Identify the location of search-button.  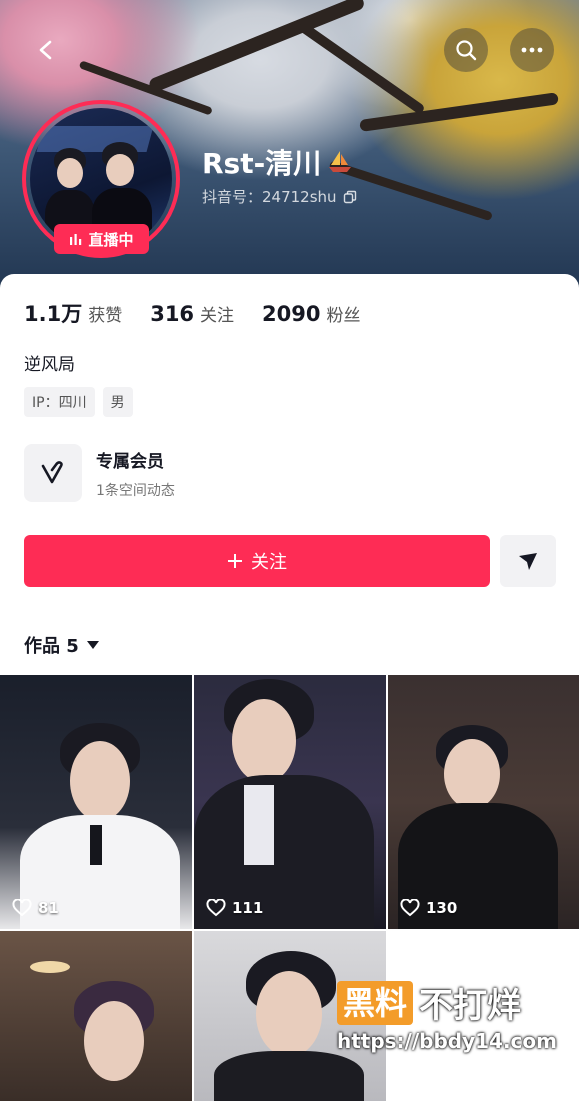
(466, 50).